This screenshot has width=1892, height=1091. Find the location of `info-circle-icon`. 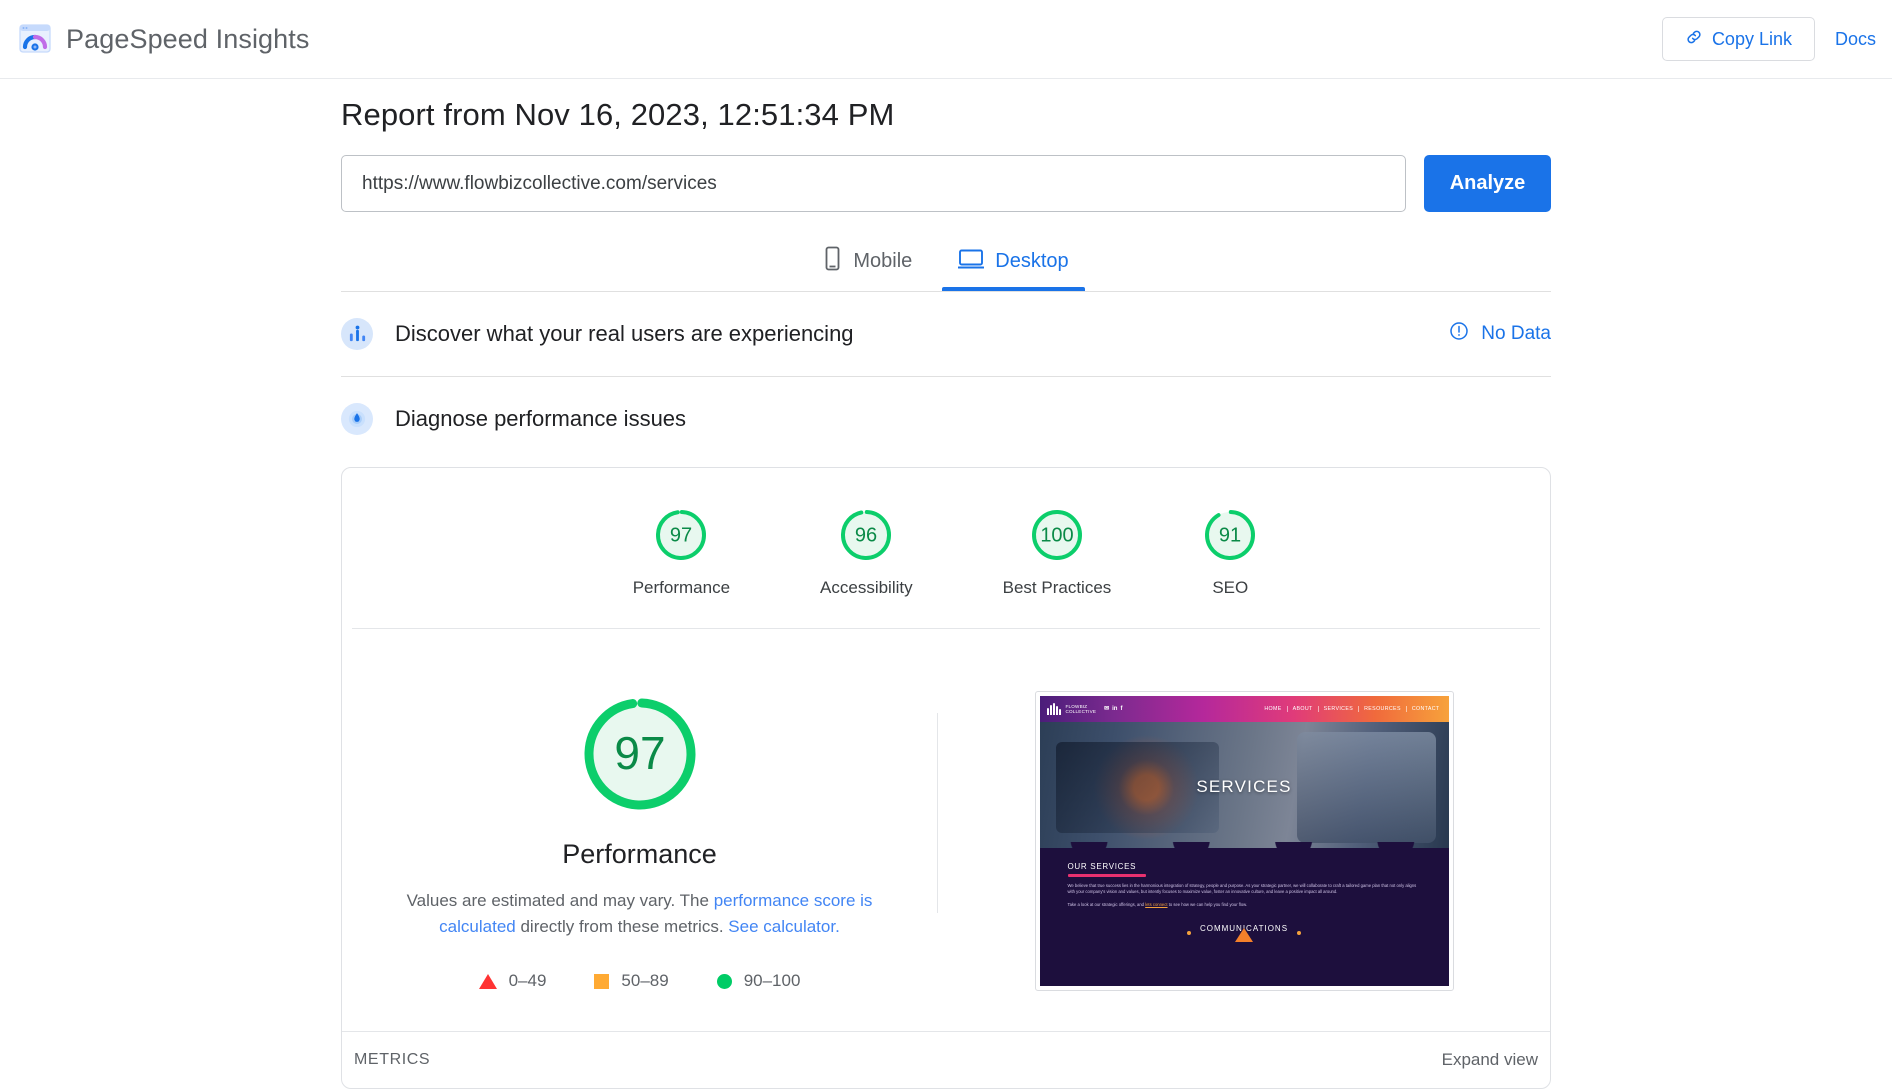

info-circle-icon is located at coordinates (1459, 334).